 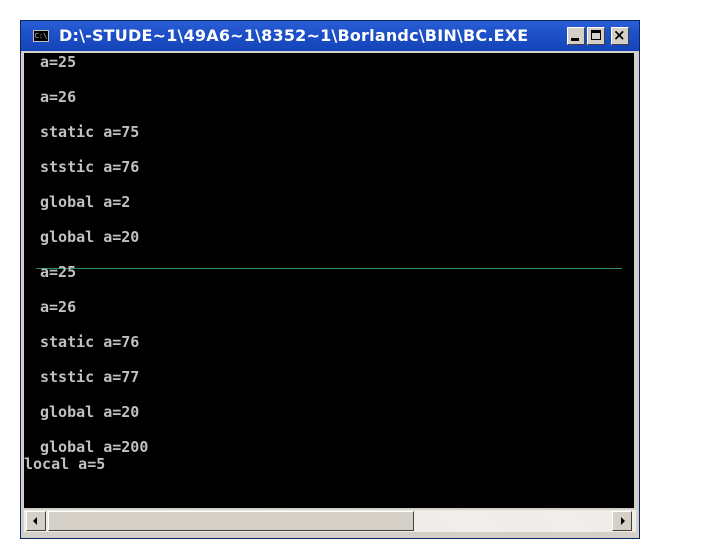 What do you see at coordinates (231, 521) in the screenshot?
I see `scroll-thumb` at bounding box center [231, 521].